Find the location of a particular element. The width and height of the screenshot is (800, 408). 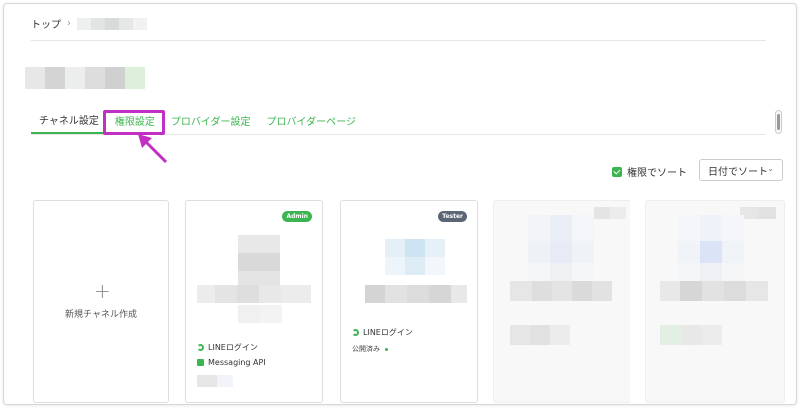

annotation-arrow-icon is located at coordinates (153, 149).